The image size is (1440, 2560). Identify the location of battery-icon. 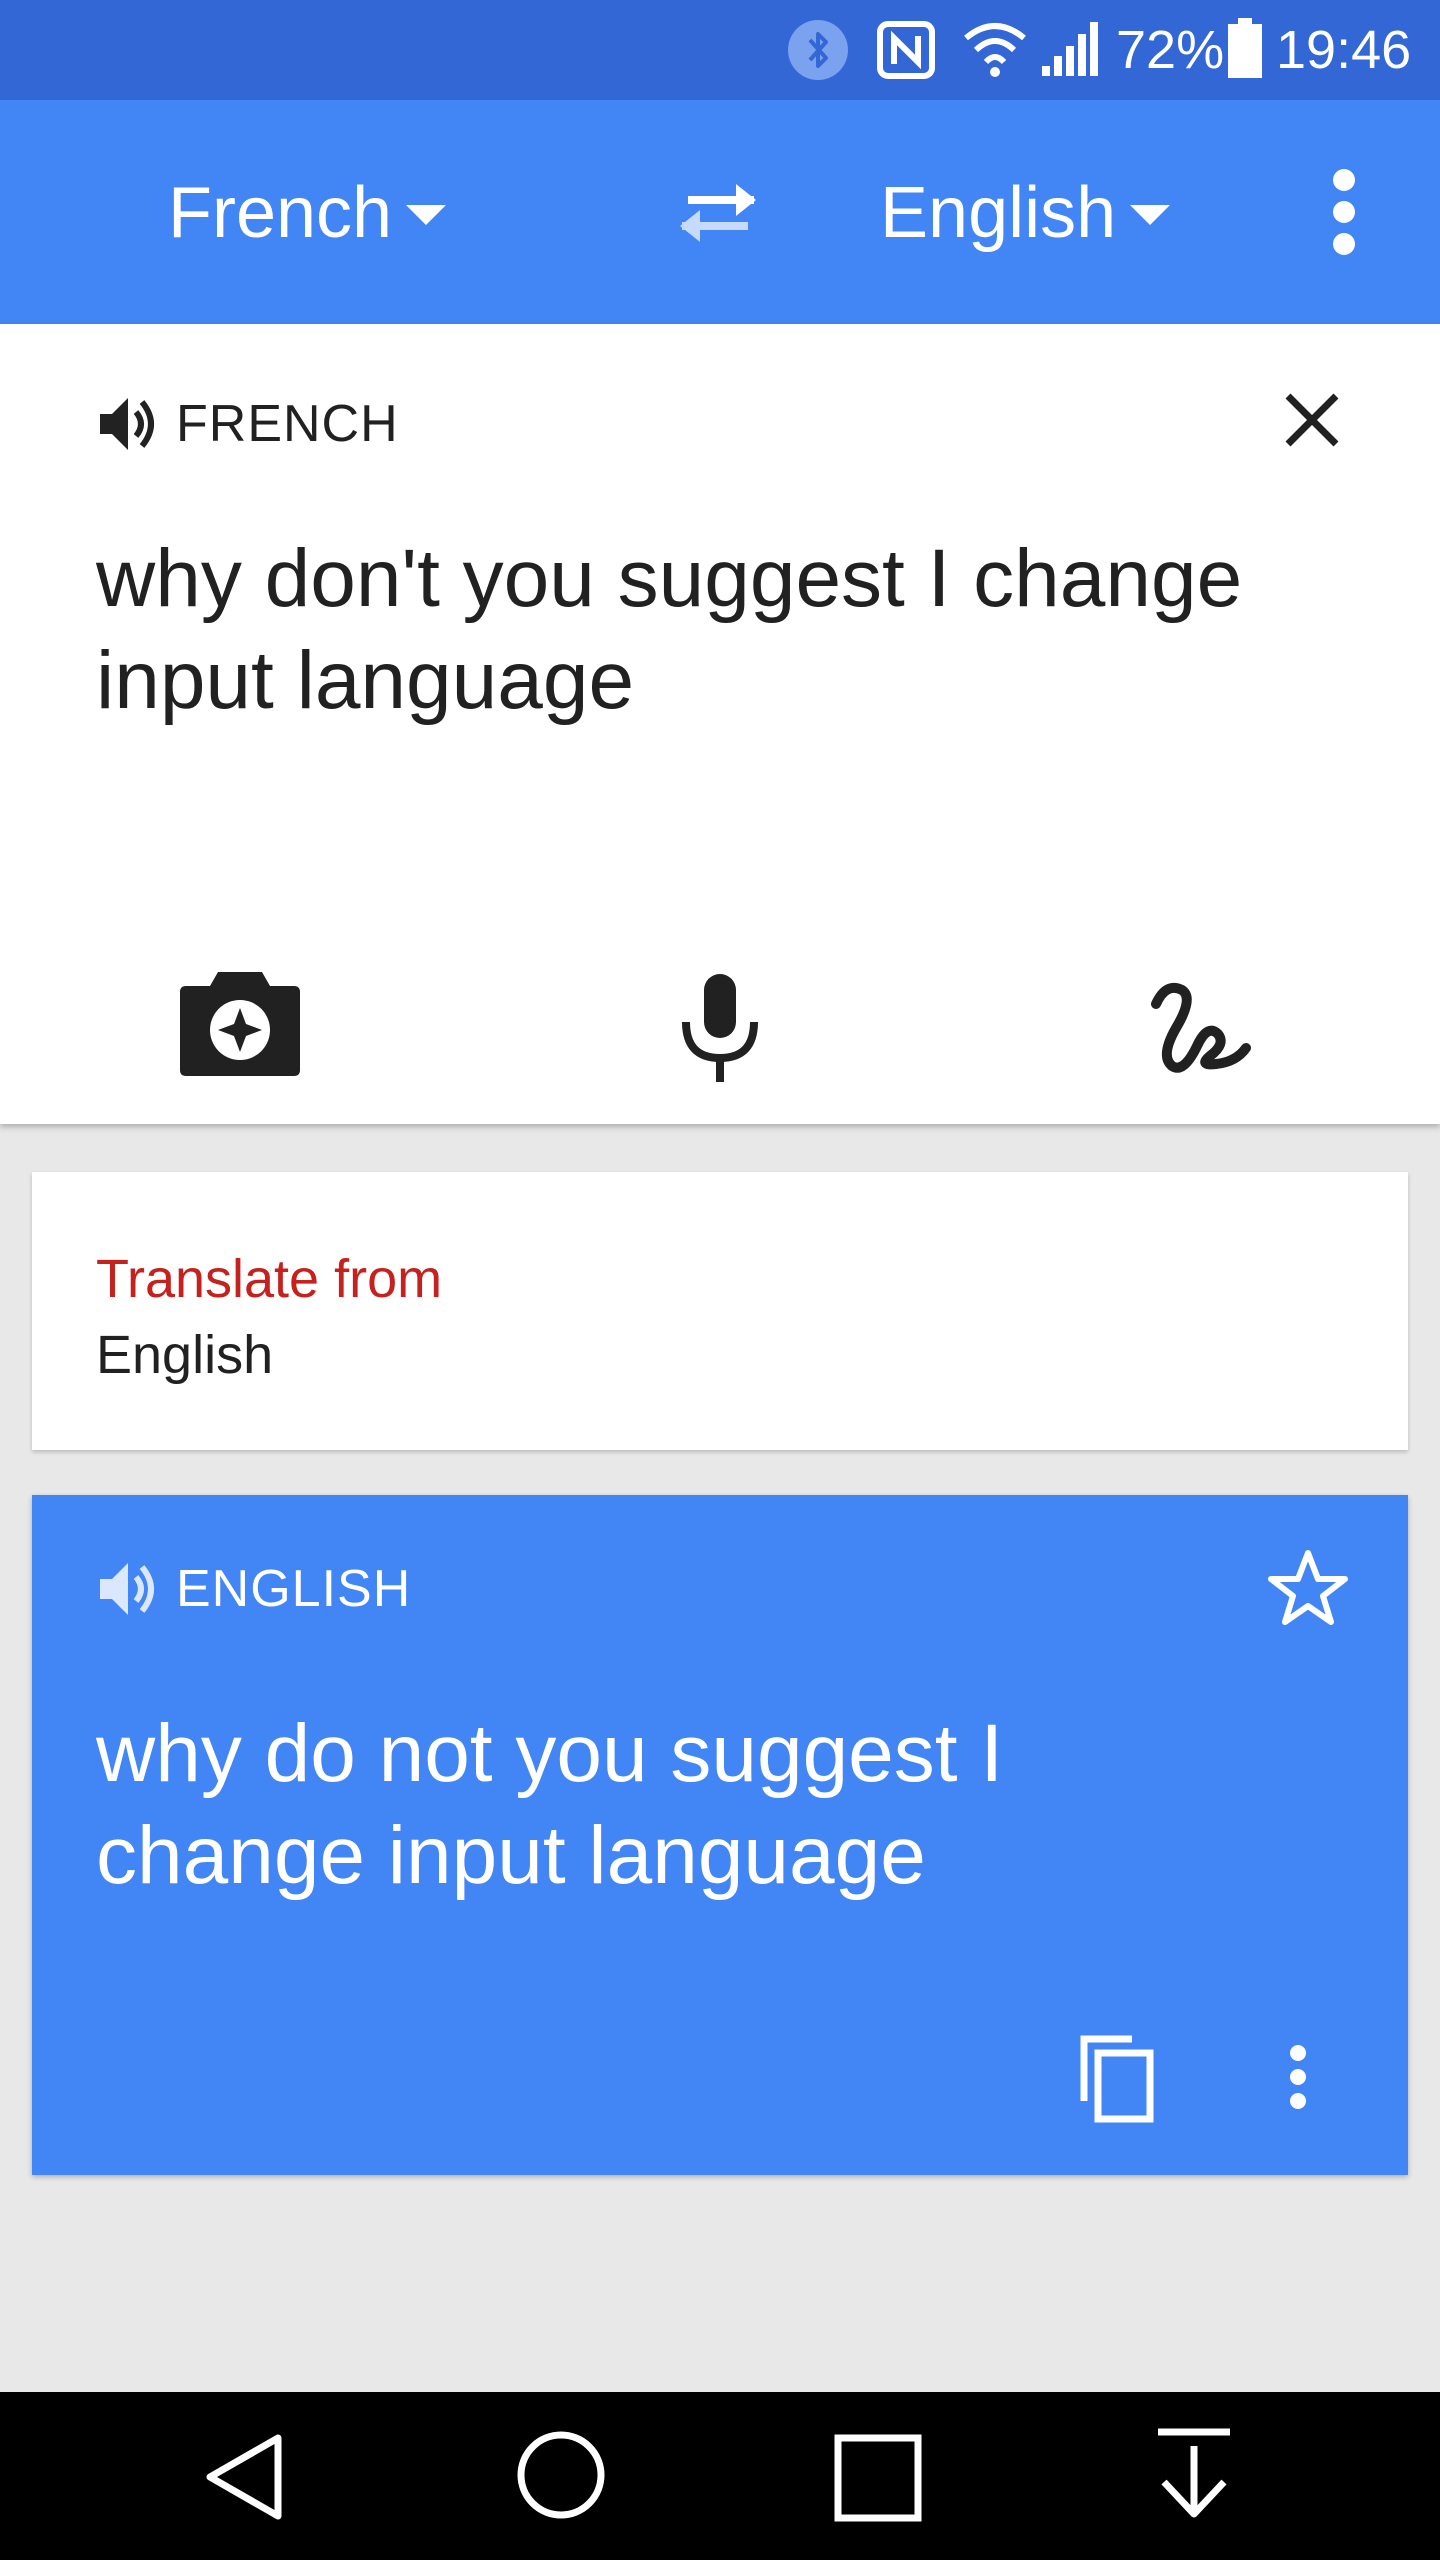
(1245, 48).